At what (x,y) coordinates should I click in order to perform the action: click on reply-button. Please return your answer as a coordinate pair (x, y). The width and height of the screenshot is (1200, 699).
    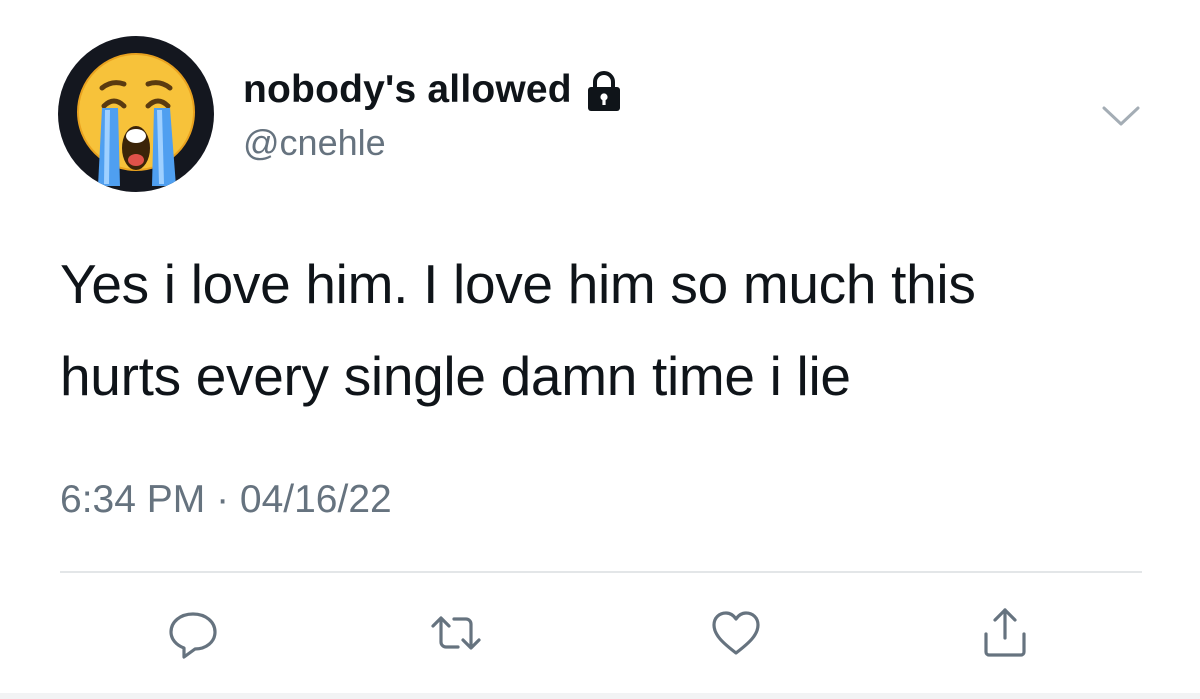
    Looking at the image, I should click on (193, 633).